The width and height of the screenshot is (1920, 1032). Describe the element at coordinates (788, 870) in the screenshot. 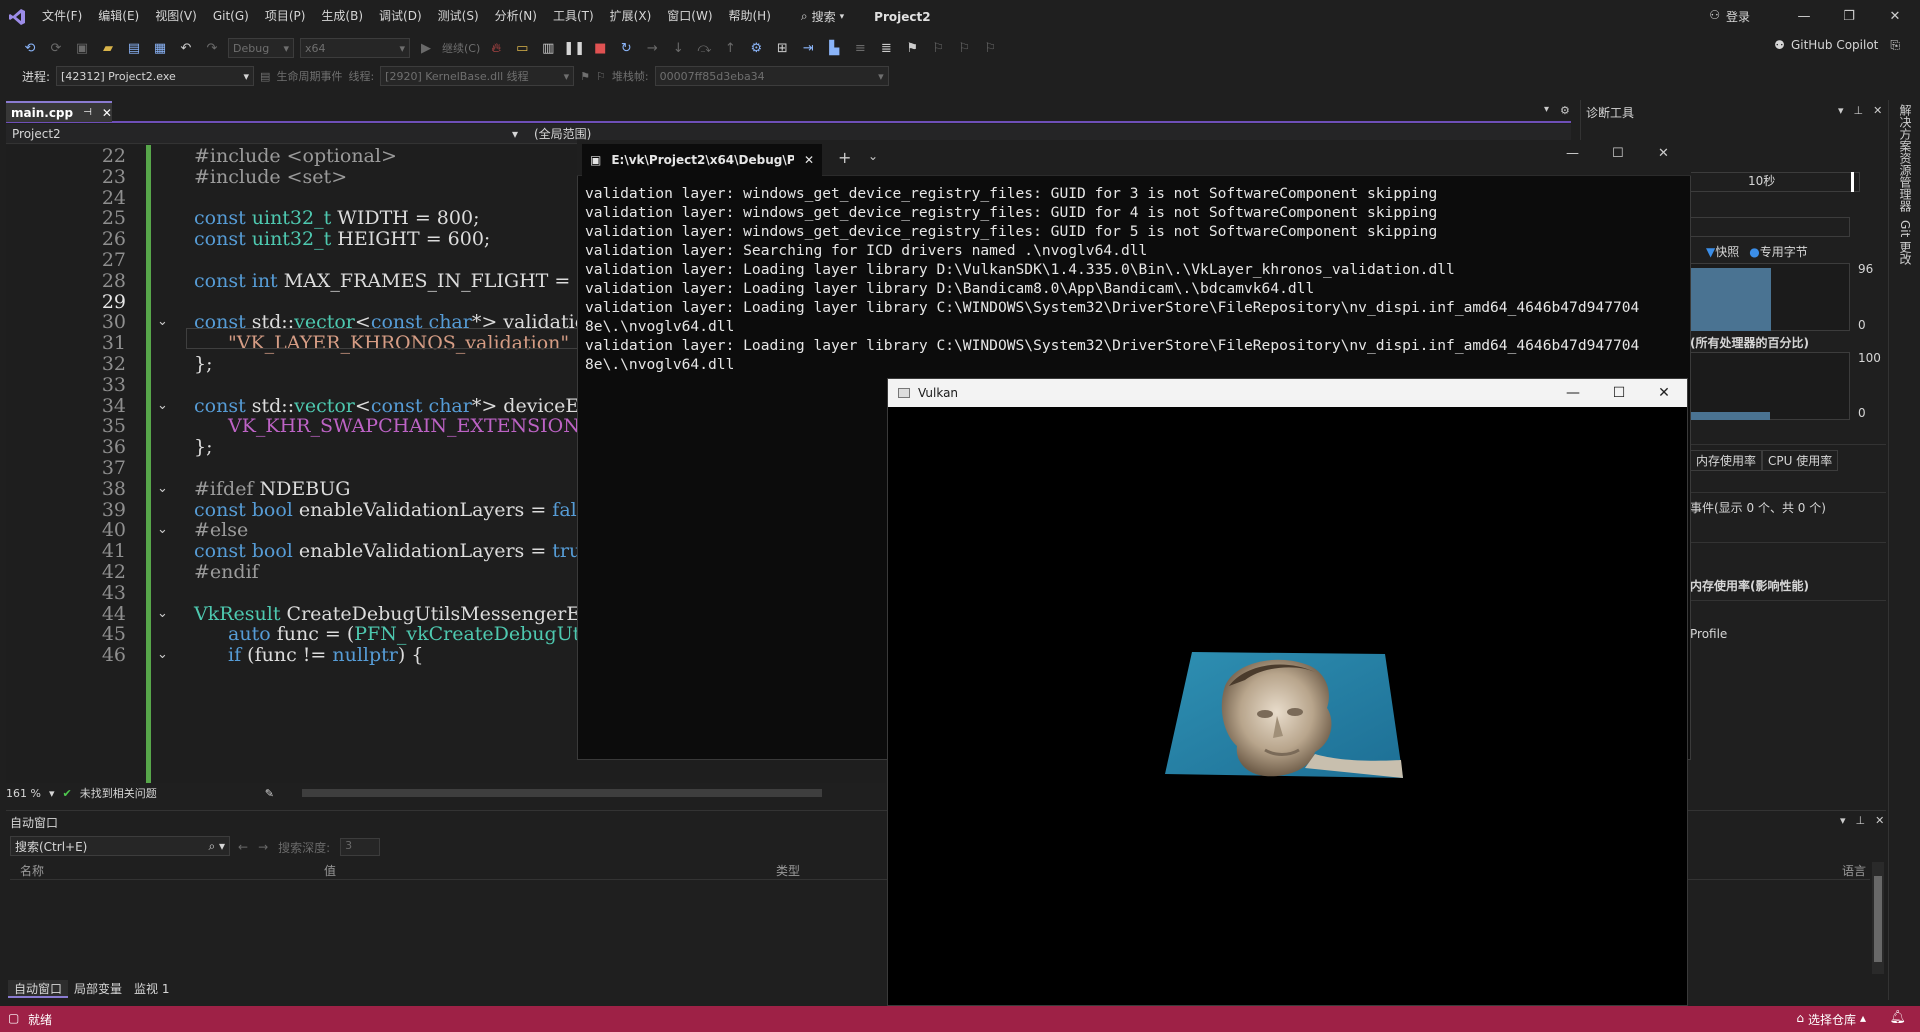

I see `column-type: 类型` at that location.